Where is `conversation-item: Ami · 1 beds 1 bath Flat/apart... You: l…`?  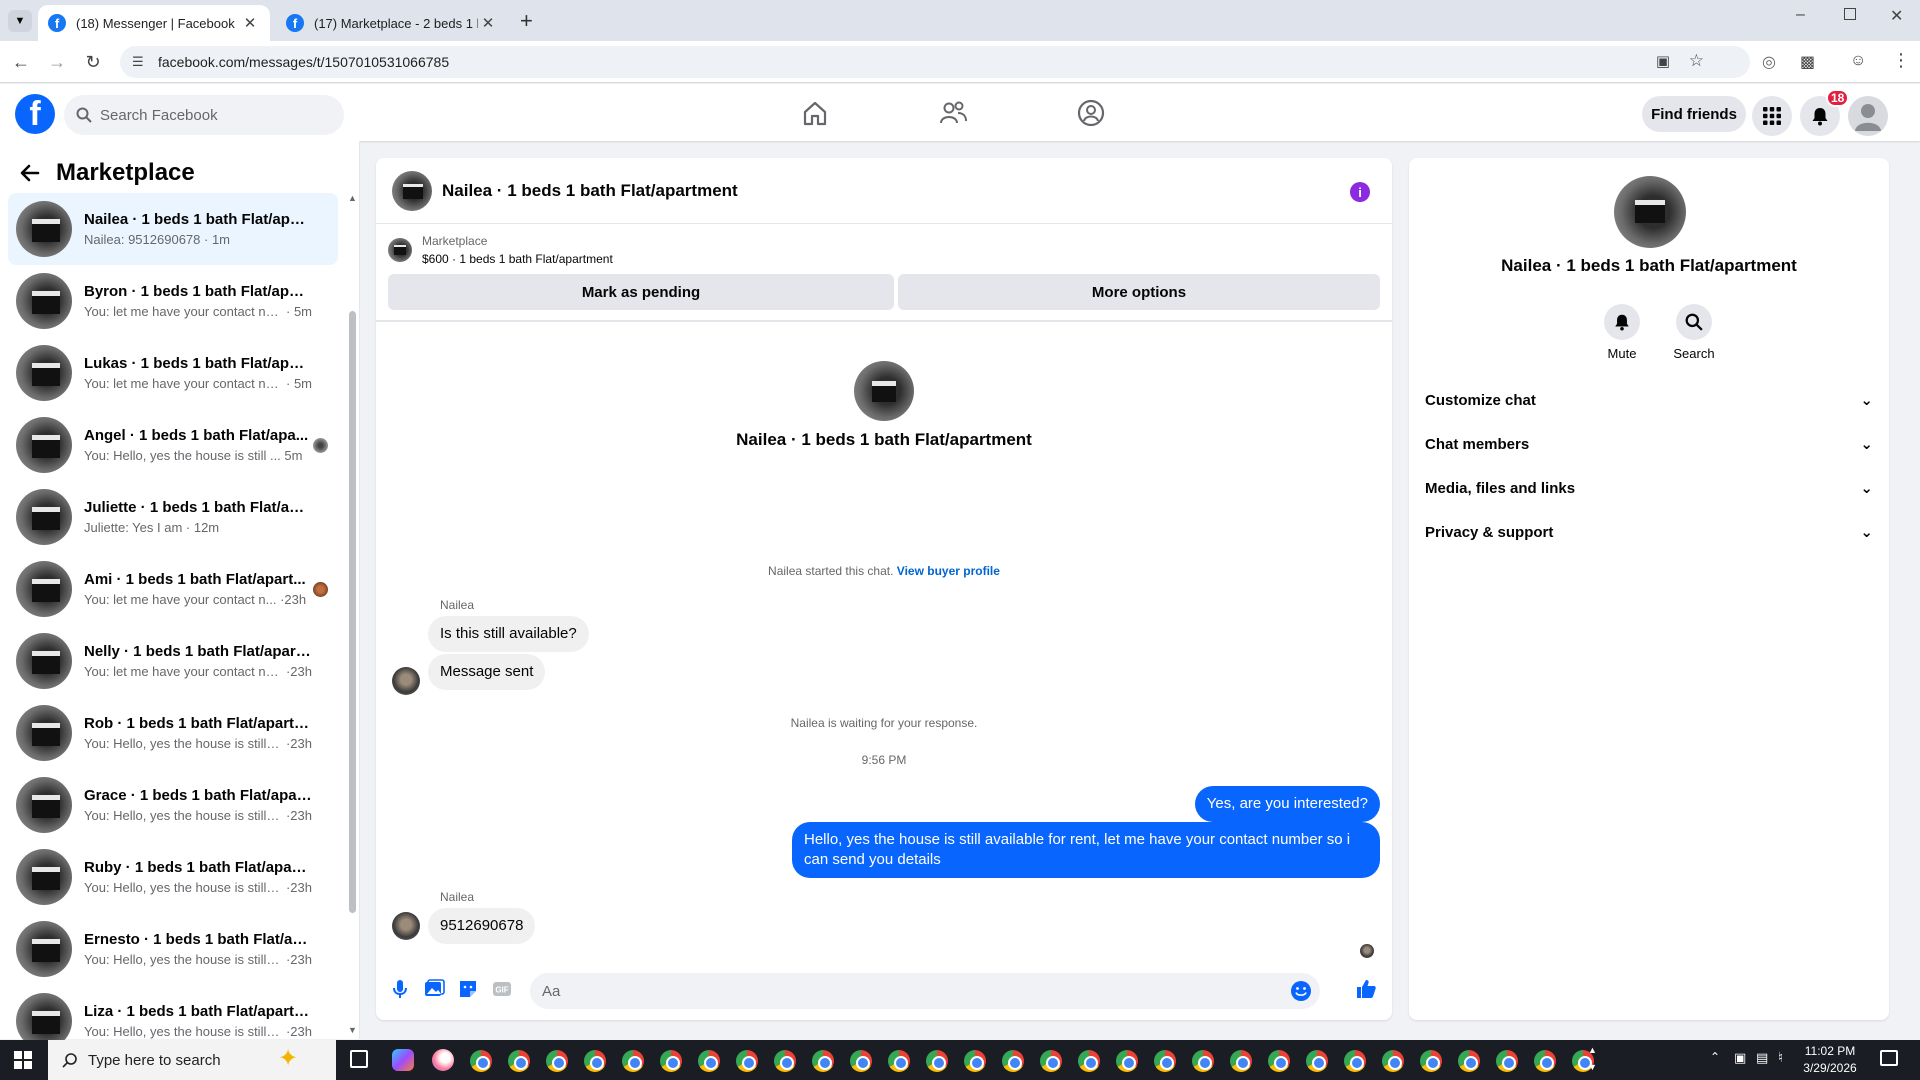 conversation-item: Ami · 1 beds 1 bath Flat/apart... You: l… is located at coordinates (173, 589).